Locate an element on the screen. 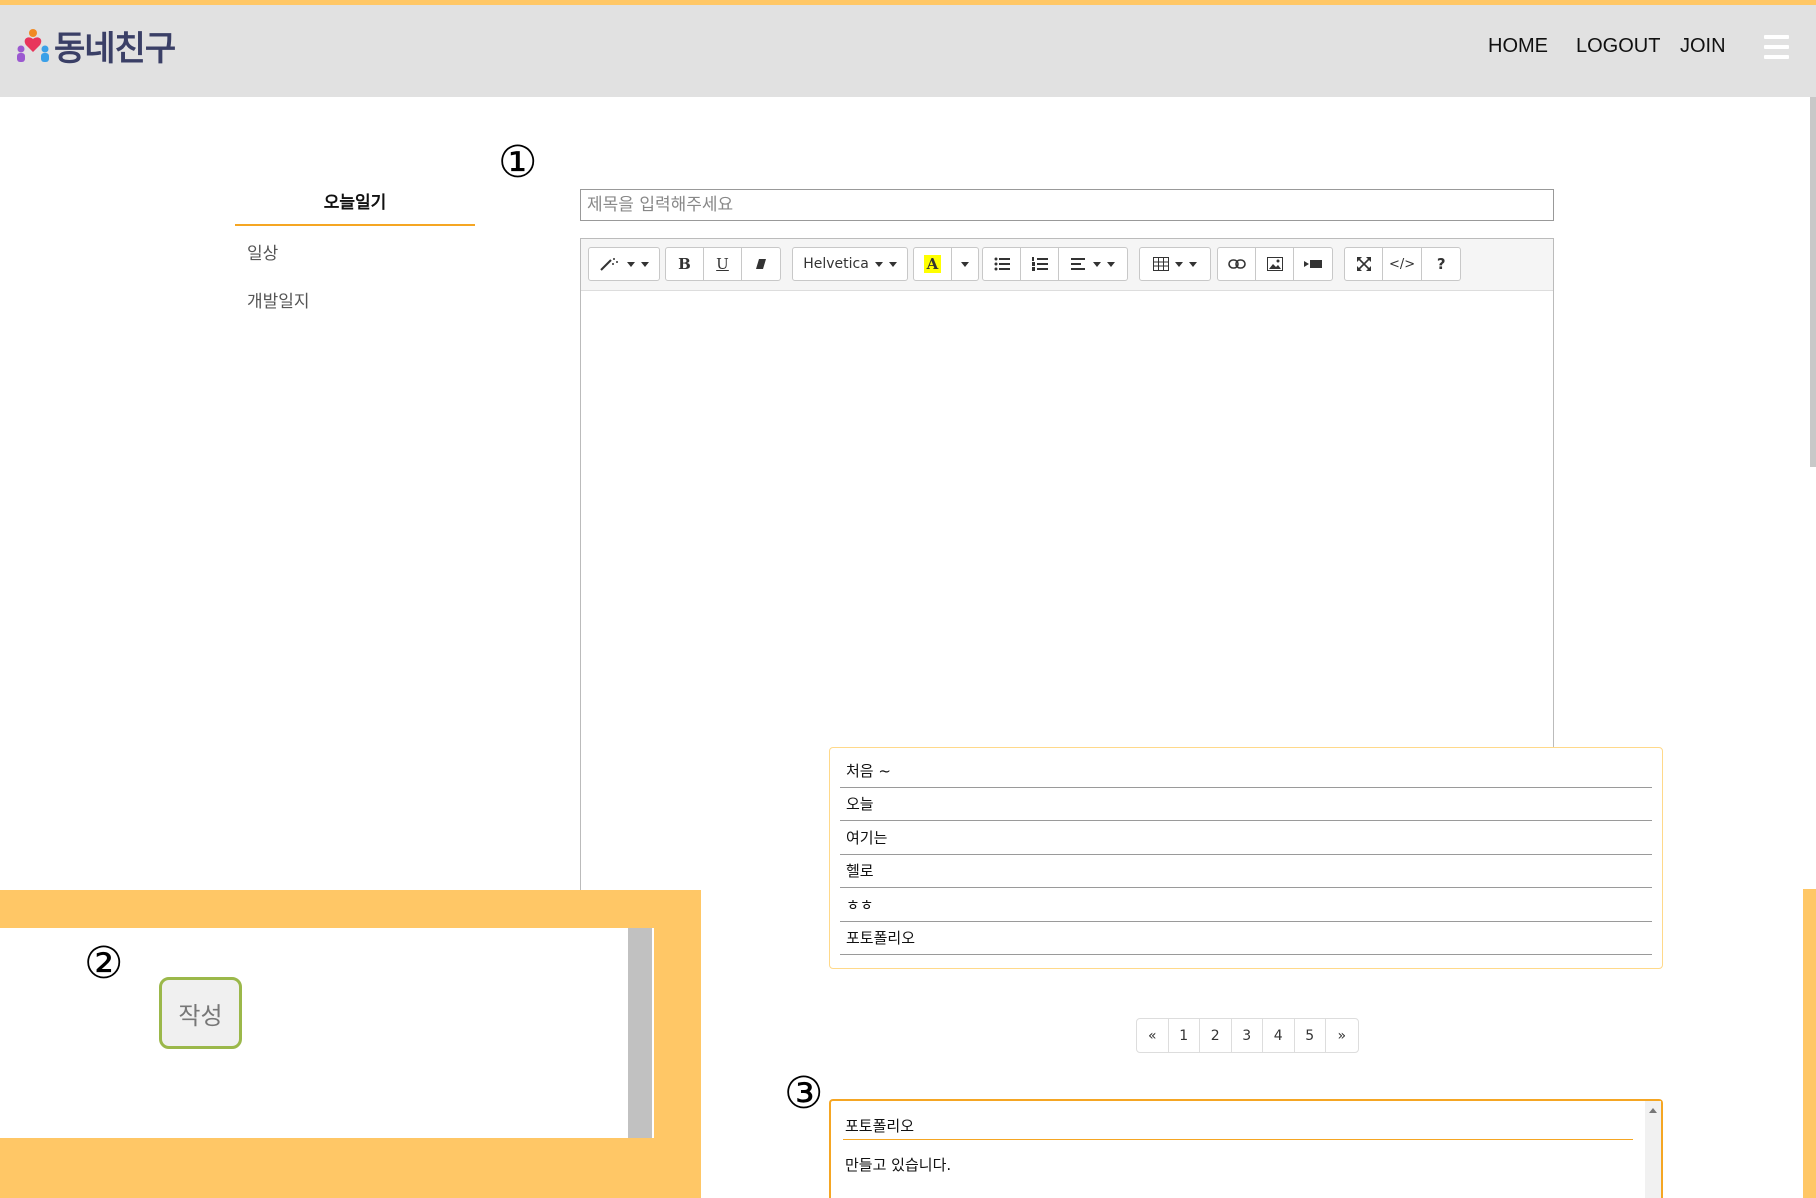 The width and height of the screenshot is (1816, 1198). list-item: 여기는 is located at coordinates (1246, 838).